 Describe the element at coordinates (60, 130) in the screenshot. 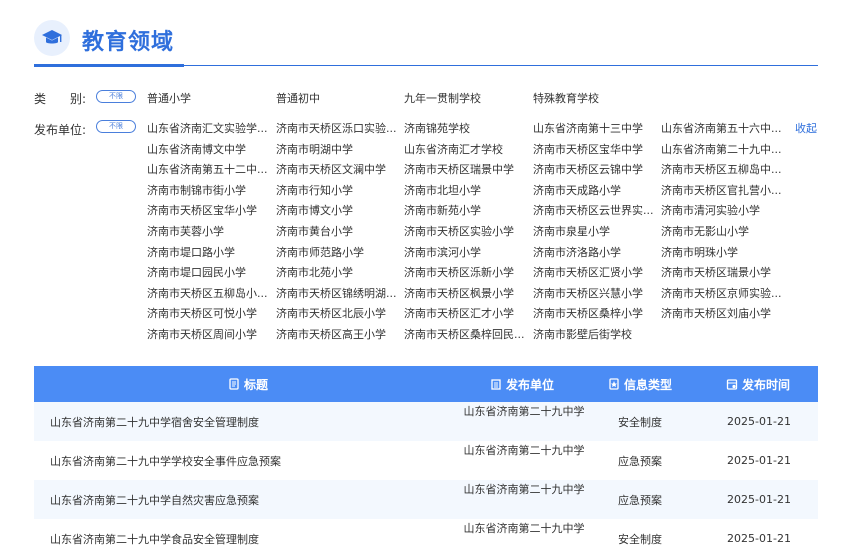

I see `publisher-filter-label: 发布单位:` at that location.